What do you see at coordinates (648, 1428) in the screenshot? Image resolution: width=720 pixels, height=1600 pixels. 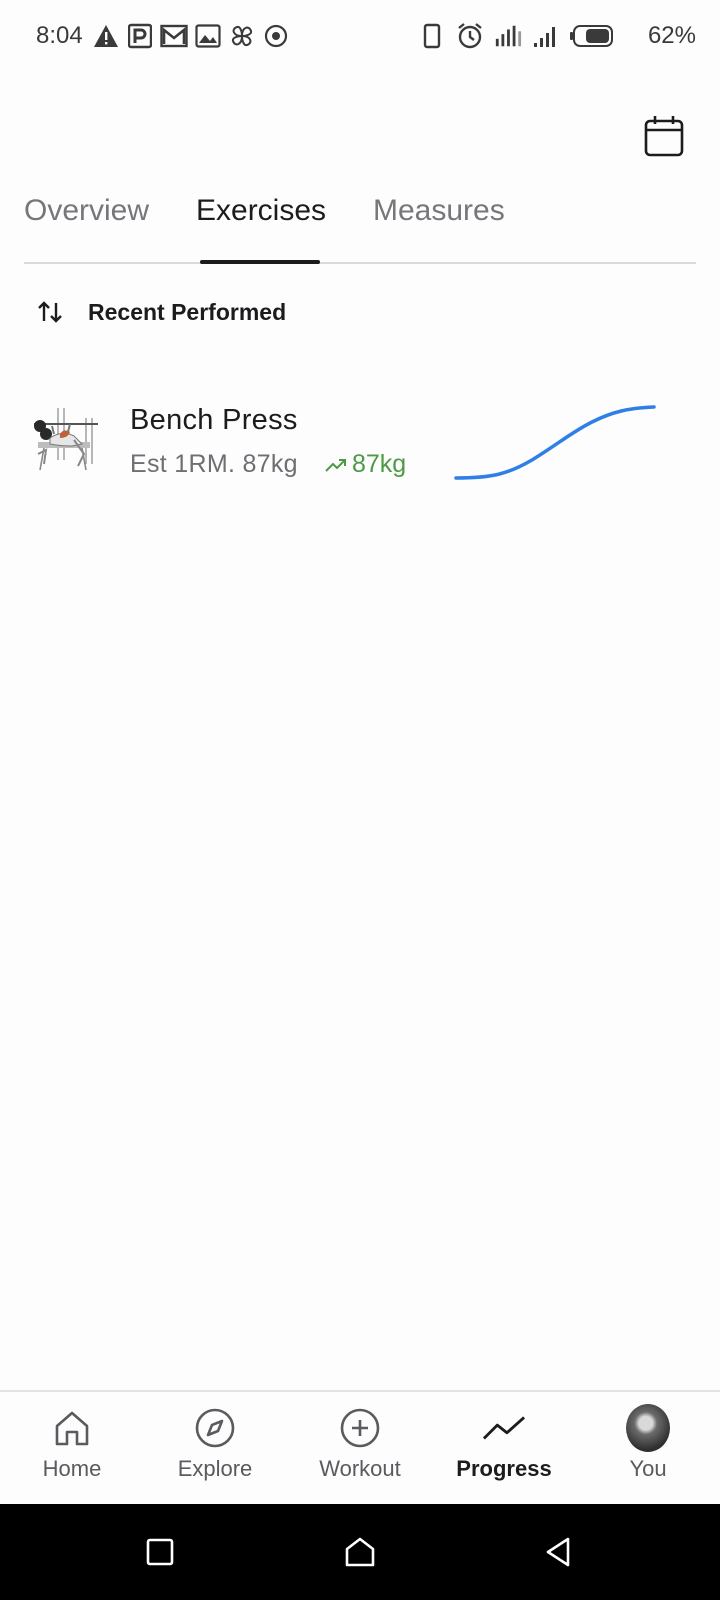 I see `avatar` at bounding box center [648, 1428].